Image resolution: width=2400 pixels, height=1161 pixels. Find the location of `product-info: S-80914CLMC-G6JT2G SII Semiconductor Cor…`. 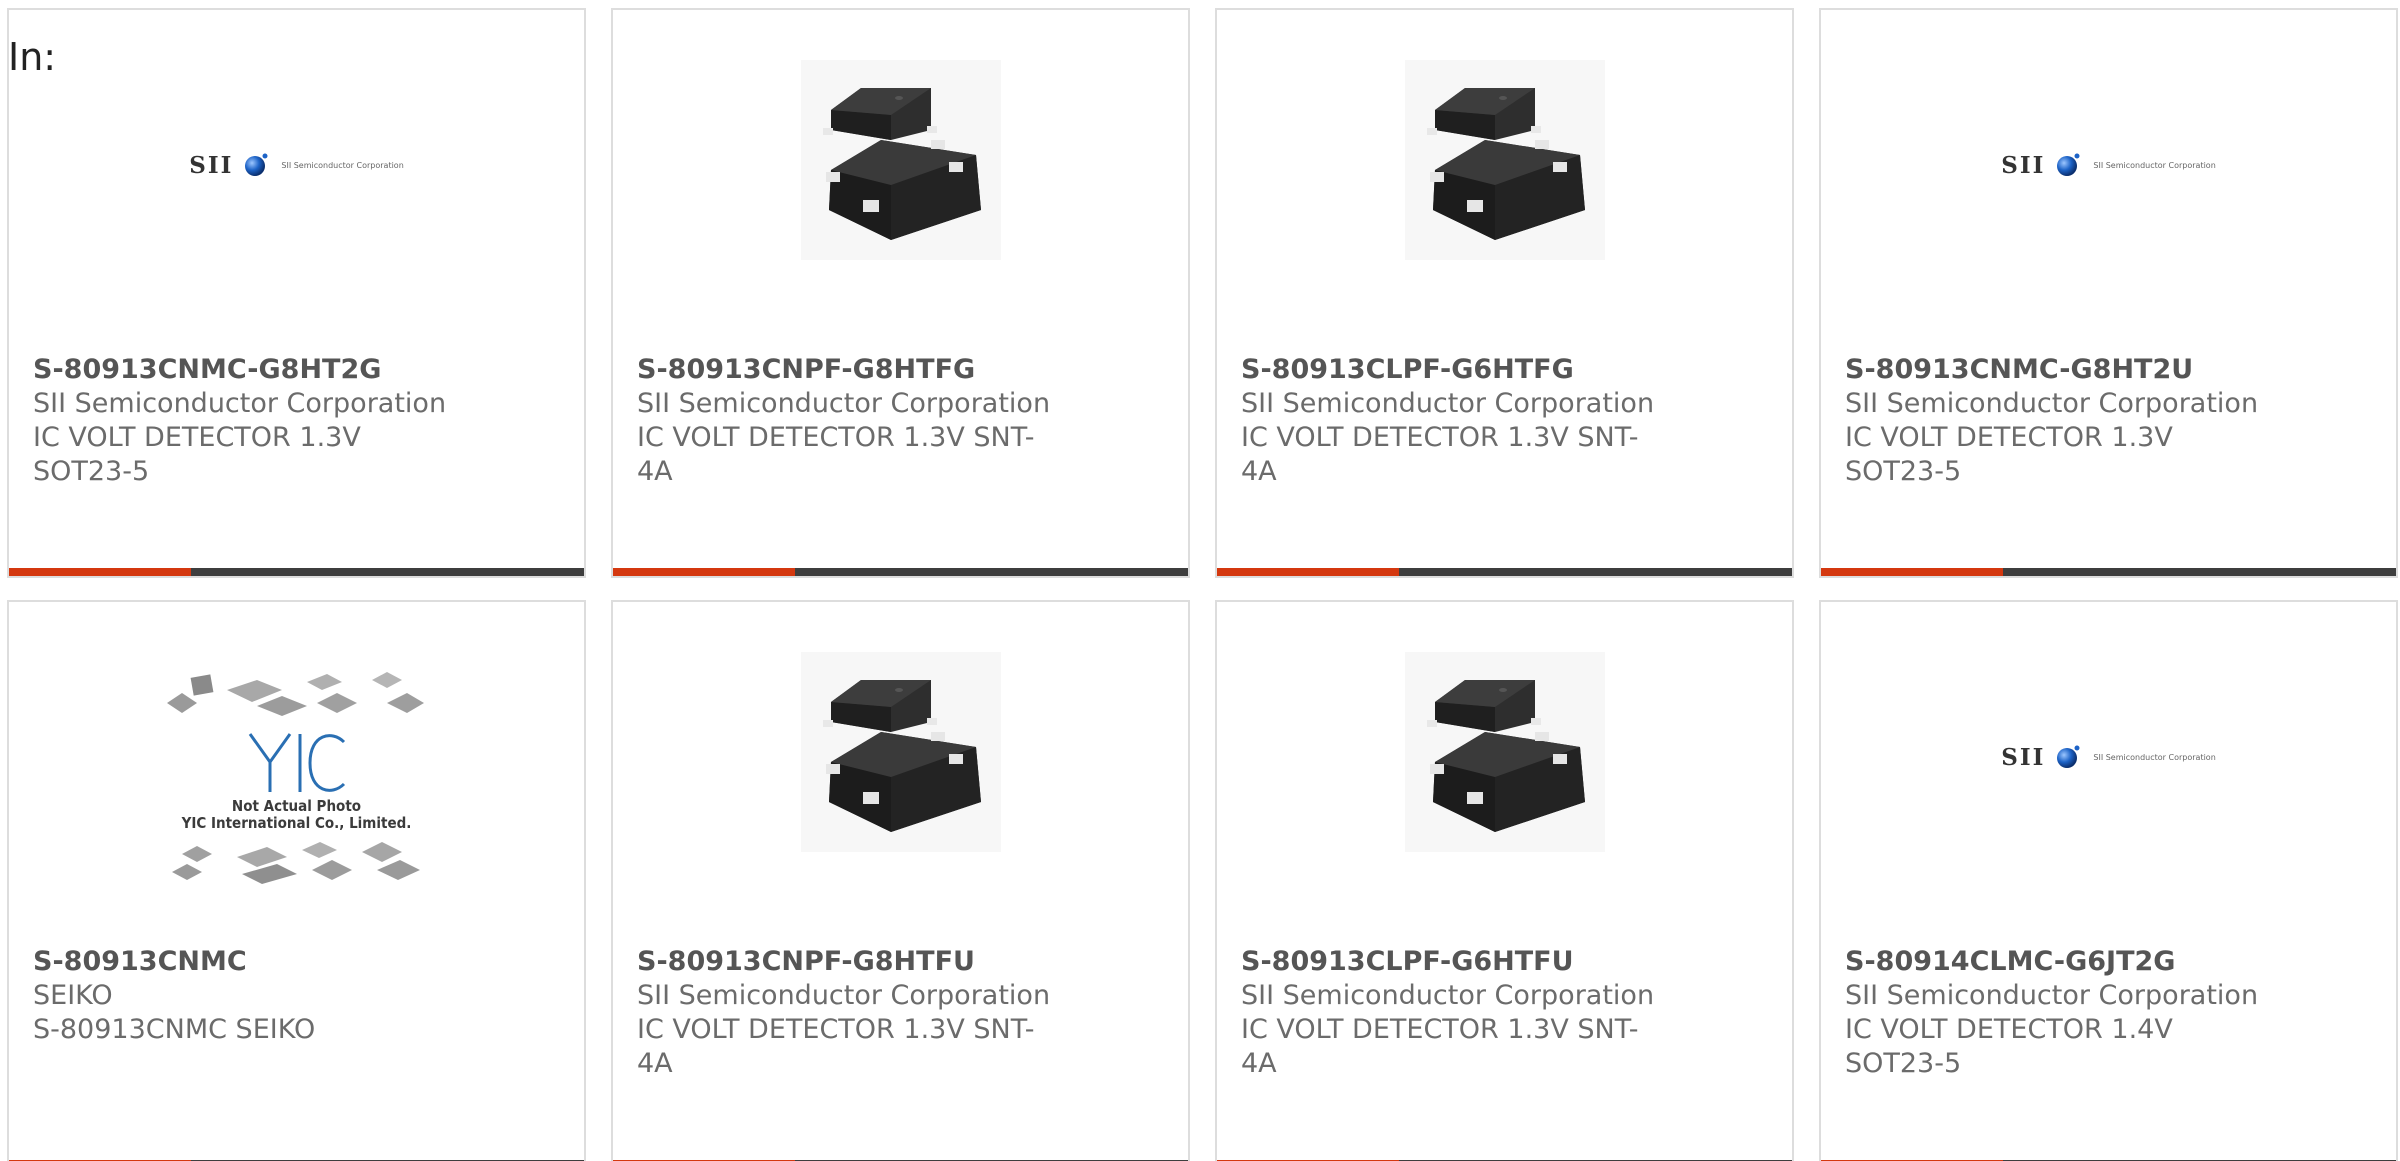

product-info: S-80914CLMC-G6JT2G SII Semiconductor Cor… is located at coordinates (2108, 1013).